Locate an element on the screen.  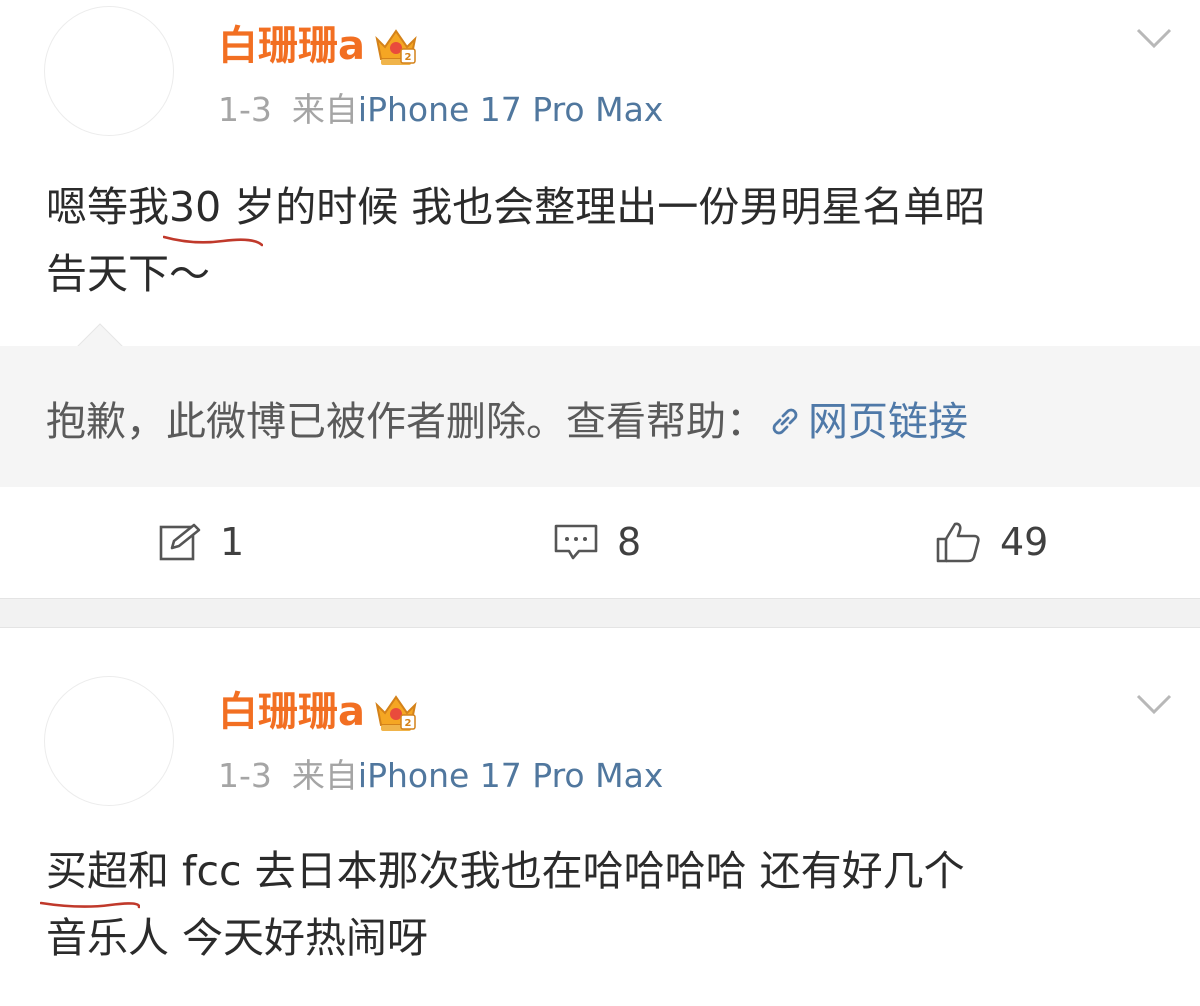
post-text-line-2: 告天下～ is located at coordinates (128, 274).